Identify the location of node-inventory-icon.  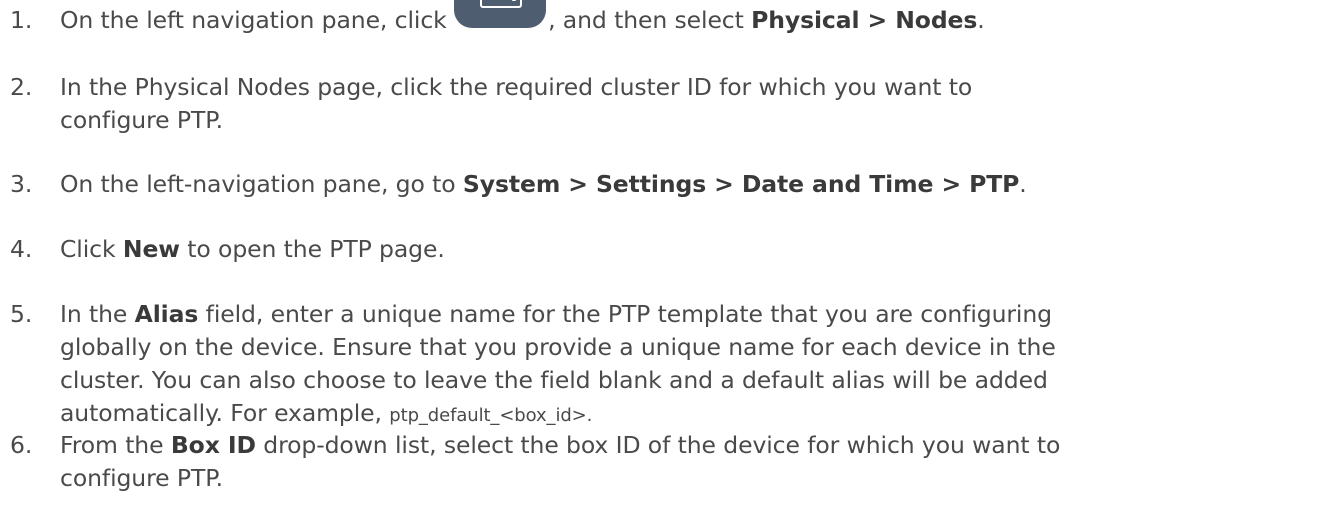
(501, 14).